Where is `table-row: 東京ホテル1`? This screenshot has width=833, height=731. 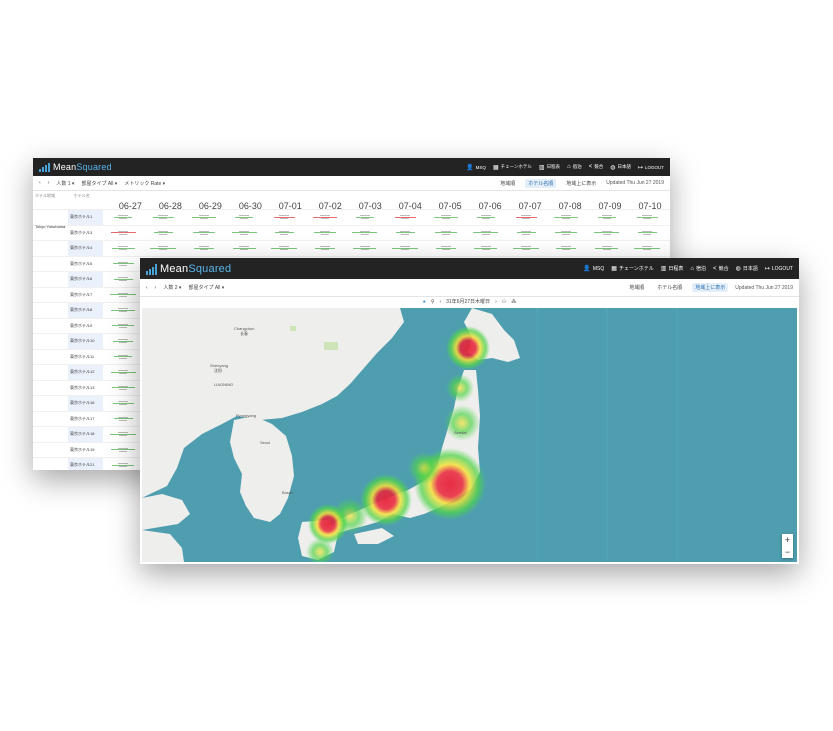
table-row: 東京ホテル1 is located at coordinates (351, 218).